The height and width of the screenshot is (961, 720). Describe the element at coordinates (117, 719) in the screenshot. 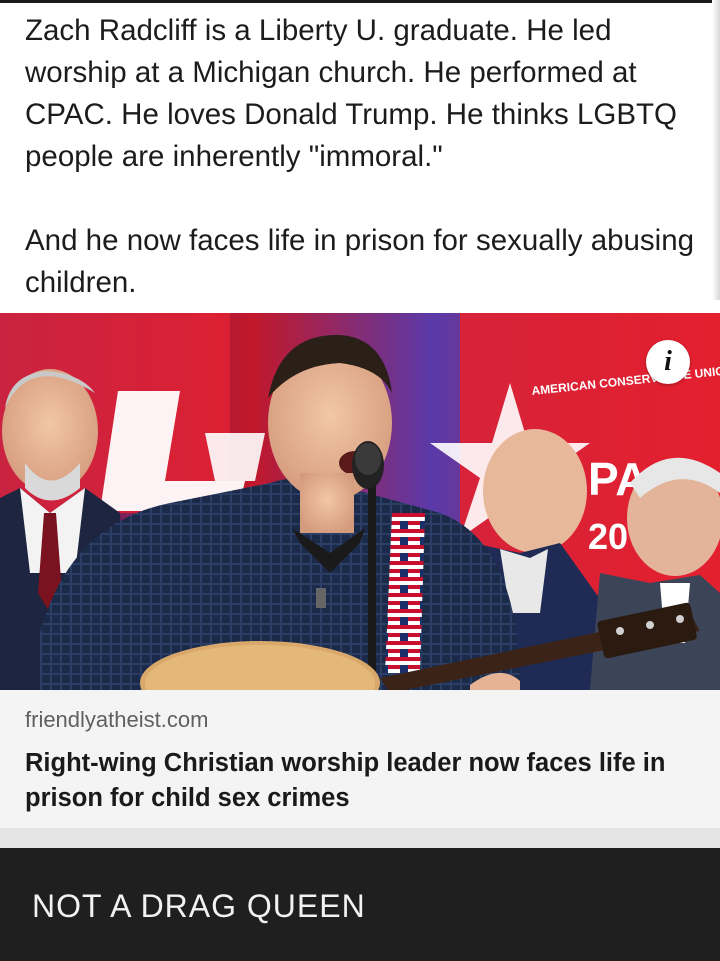

I see `link-domain: friendlyatheist.com` at that location.